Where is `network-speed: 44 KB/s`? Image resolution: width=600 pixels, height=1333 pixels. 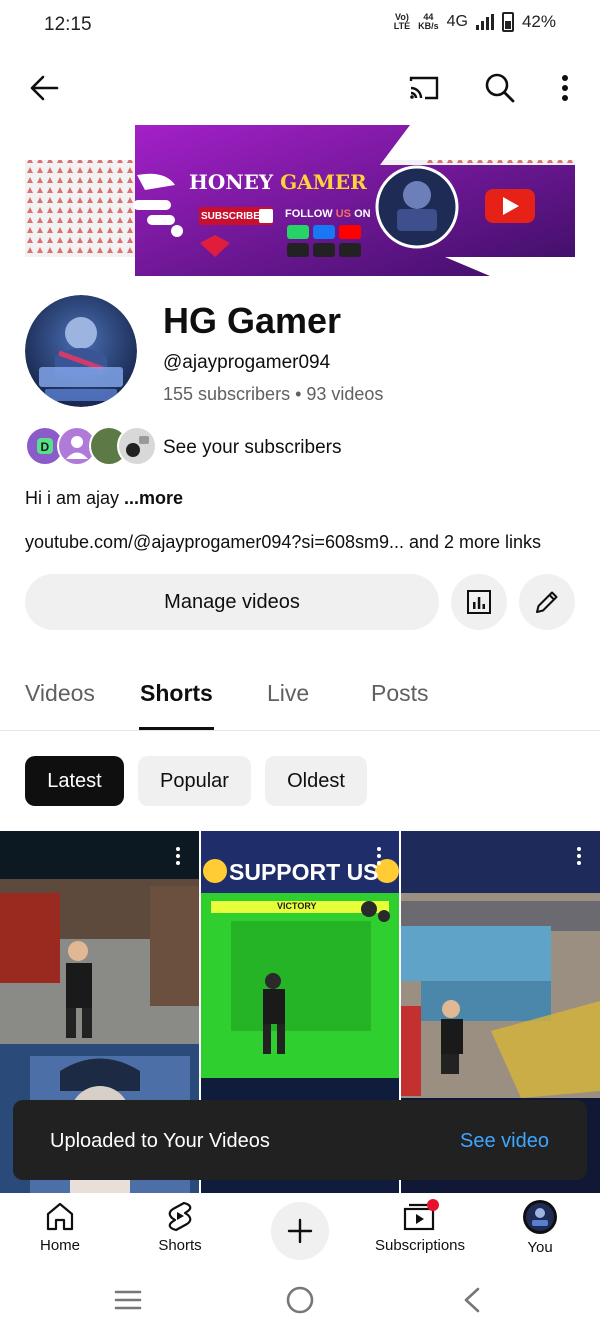 network-speed: 44 KB/s is located at coordinates (428, 21).